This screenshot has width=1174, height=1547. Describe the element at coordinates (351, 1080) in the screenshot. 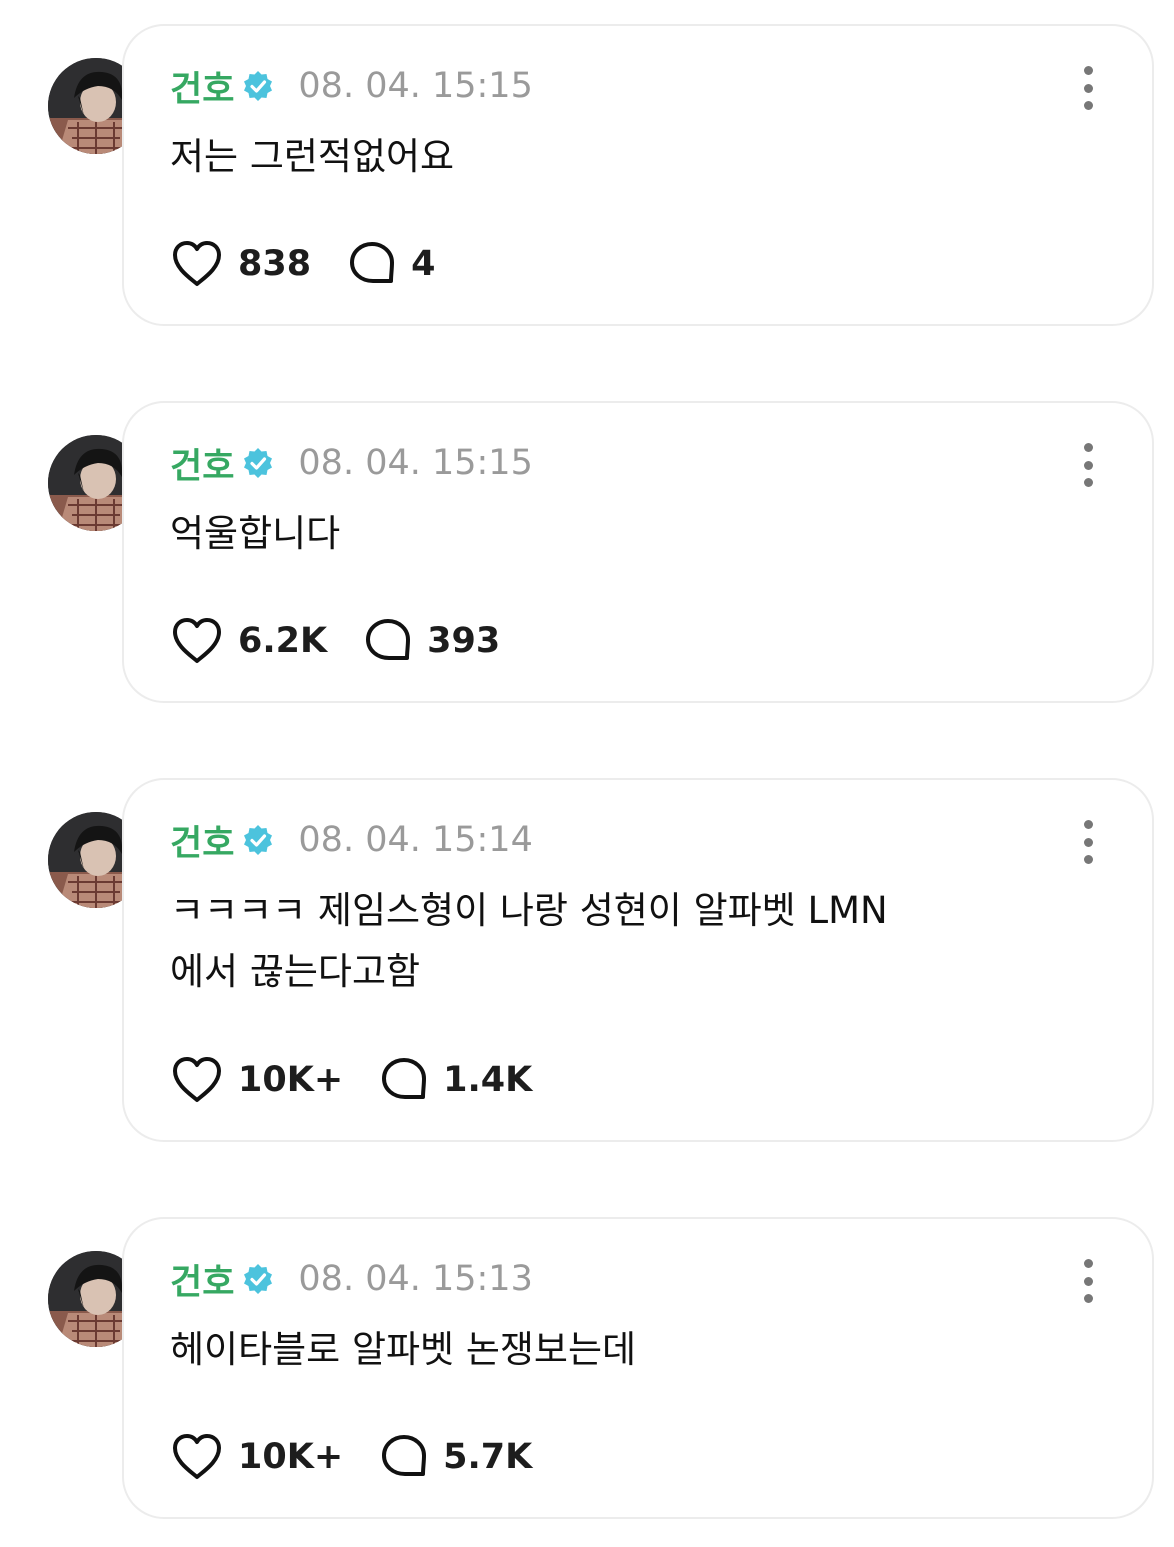

I see `post-actions: 10K+ 1.4K` at that location.